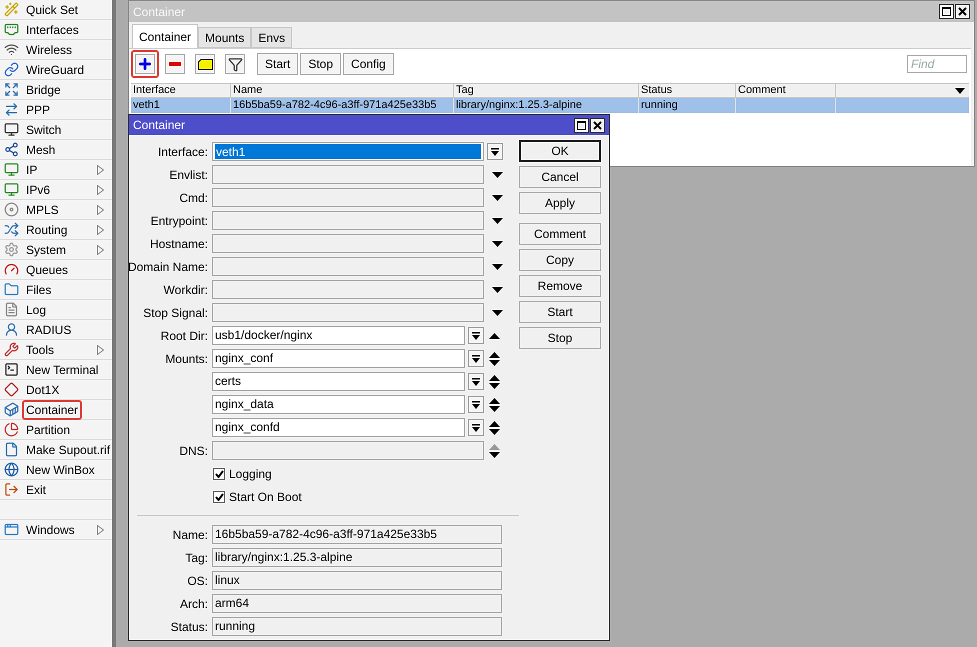 The image size is (977, 647). Describe the element at coordinates (11, 49) in the screenshot. I see `wifi-icon` at that location.